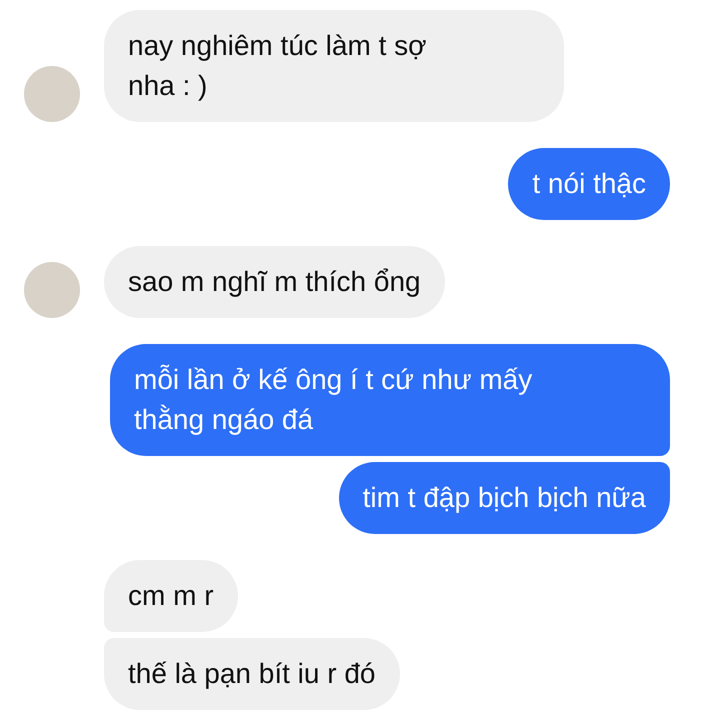  What do you see at coordinates (274, 282) in the screenshot?
I see `received-message-bubble: sao m nghĩ m thích ổng` at bounding box center [274, 282].